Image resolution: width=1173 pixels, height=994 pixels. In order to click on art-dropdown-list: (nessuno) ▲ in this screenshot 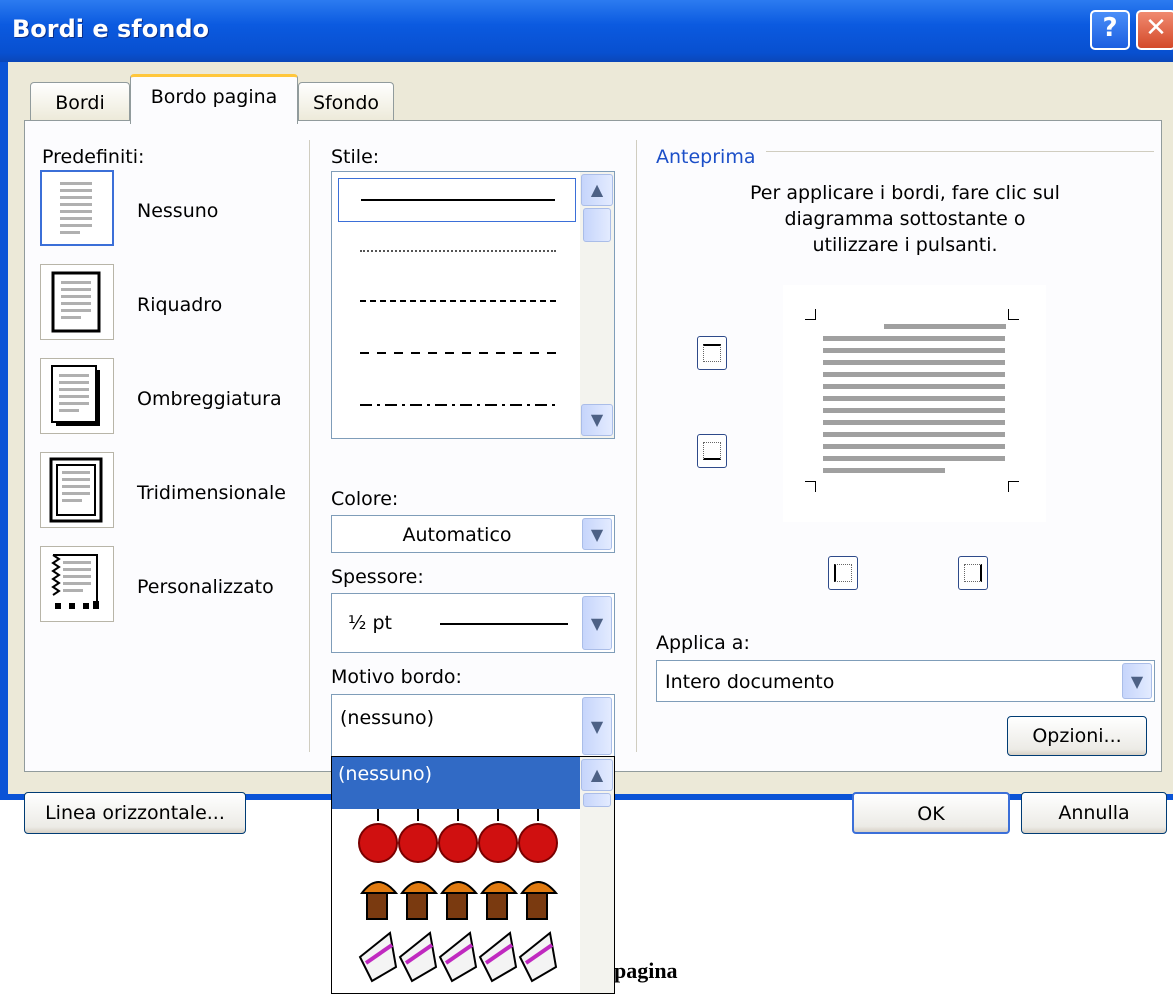, I will do `click(473, 875)`.